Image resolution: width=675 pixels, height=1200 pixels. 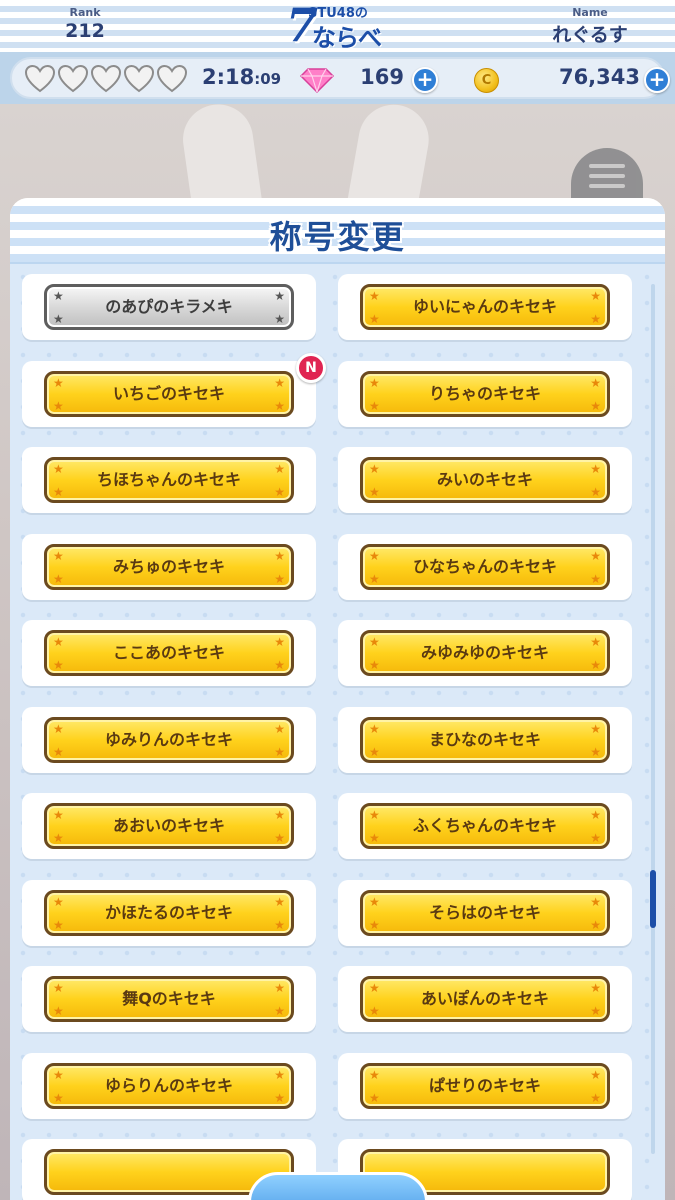 I want to click on scrollbar-track, so click(x=653, y=719).